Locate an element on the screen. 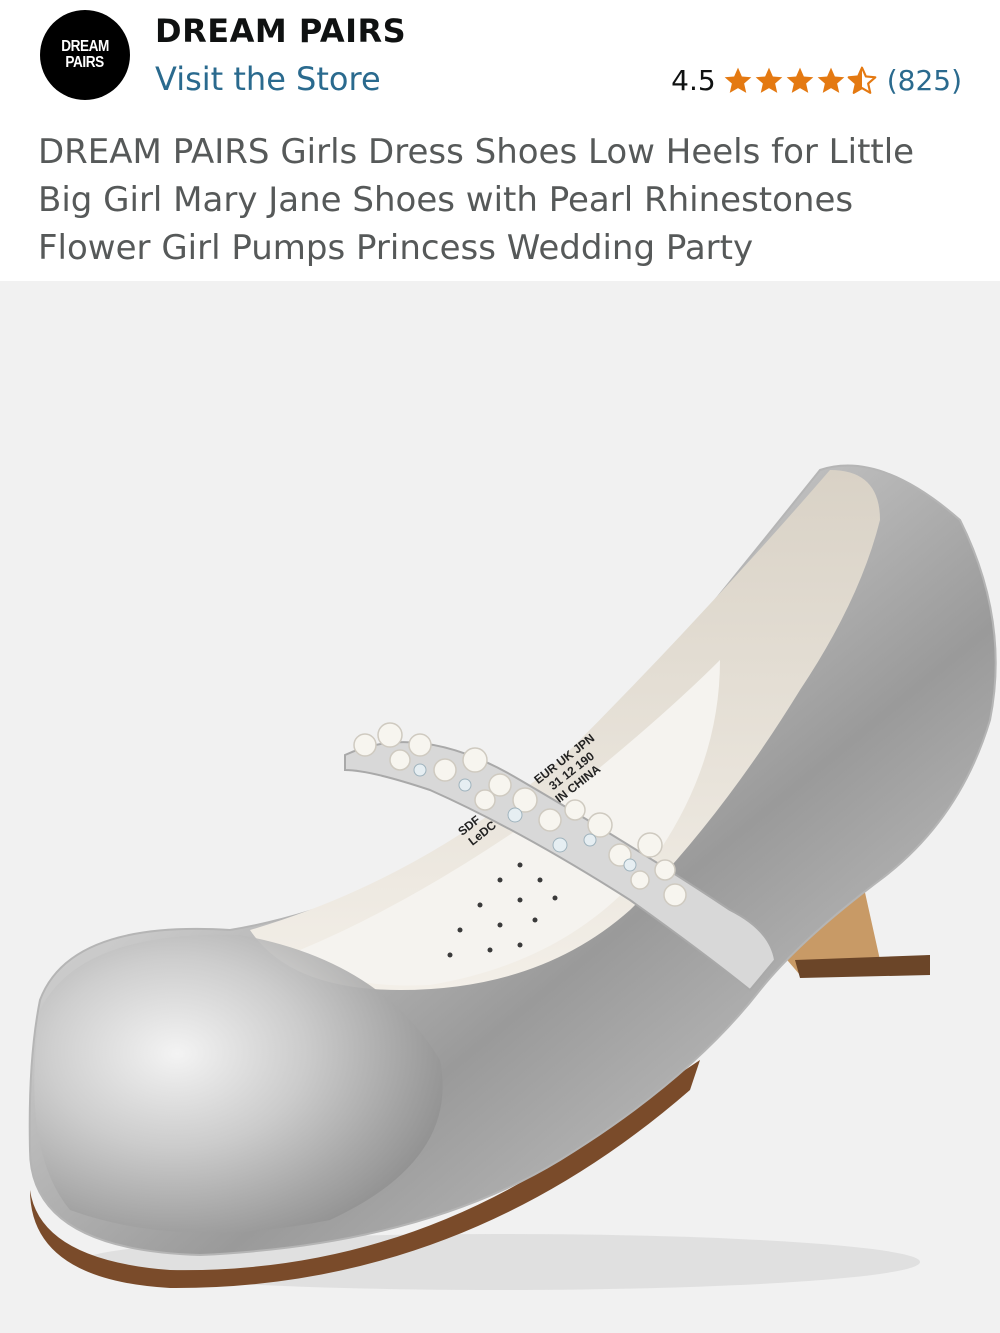 This screenshot has height=1333, width=1000. brand-name: DREAM PAIRS is located at coordinates (281, 31).